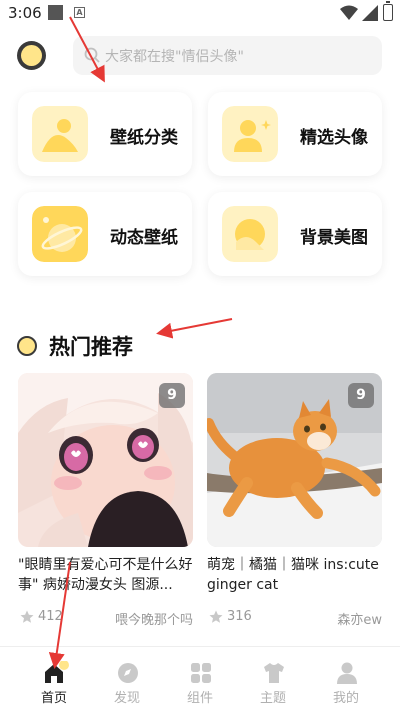  What do you see at coordinates (272, 698) in the screenshot?
I see `tab-label: 主题` at bounding box center [272, 698].